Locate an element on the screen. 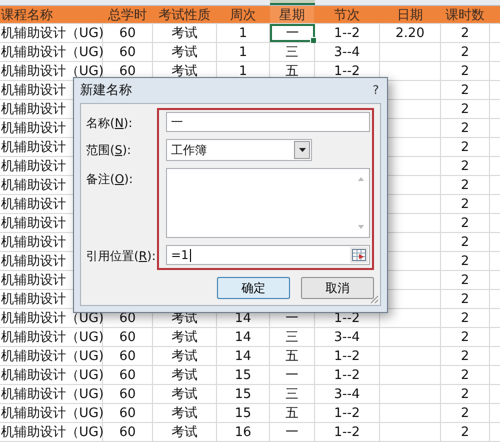  resize-grip-icon is located at coordinates (374, 299).